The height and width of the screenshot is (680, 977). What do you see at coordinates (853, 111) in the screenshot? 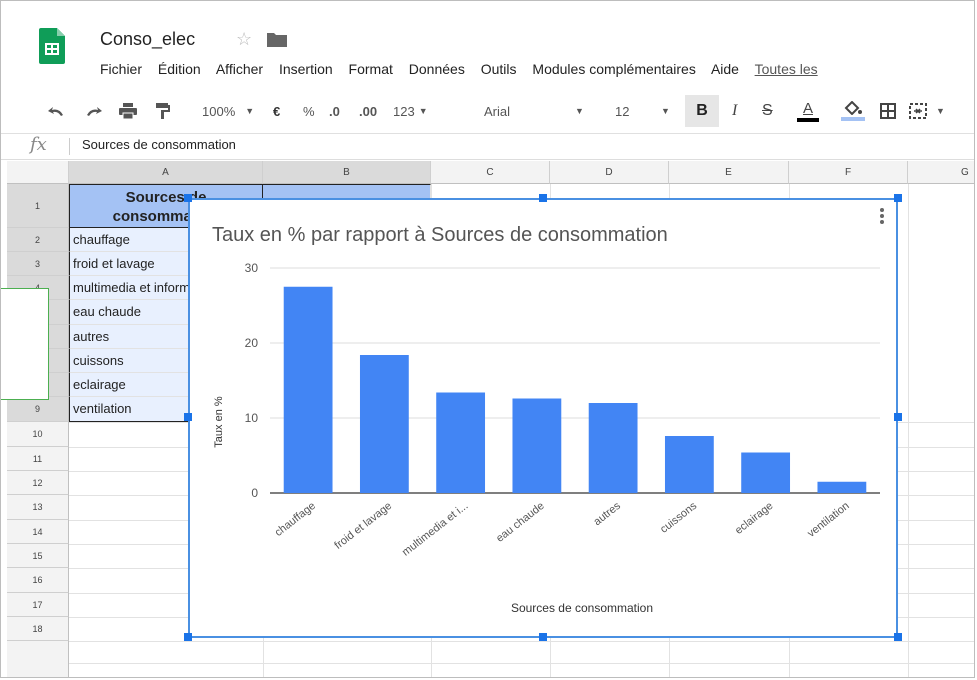
I see `fill-color-icon` at bounding box center [853, 111].